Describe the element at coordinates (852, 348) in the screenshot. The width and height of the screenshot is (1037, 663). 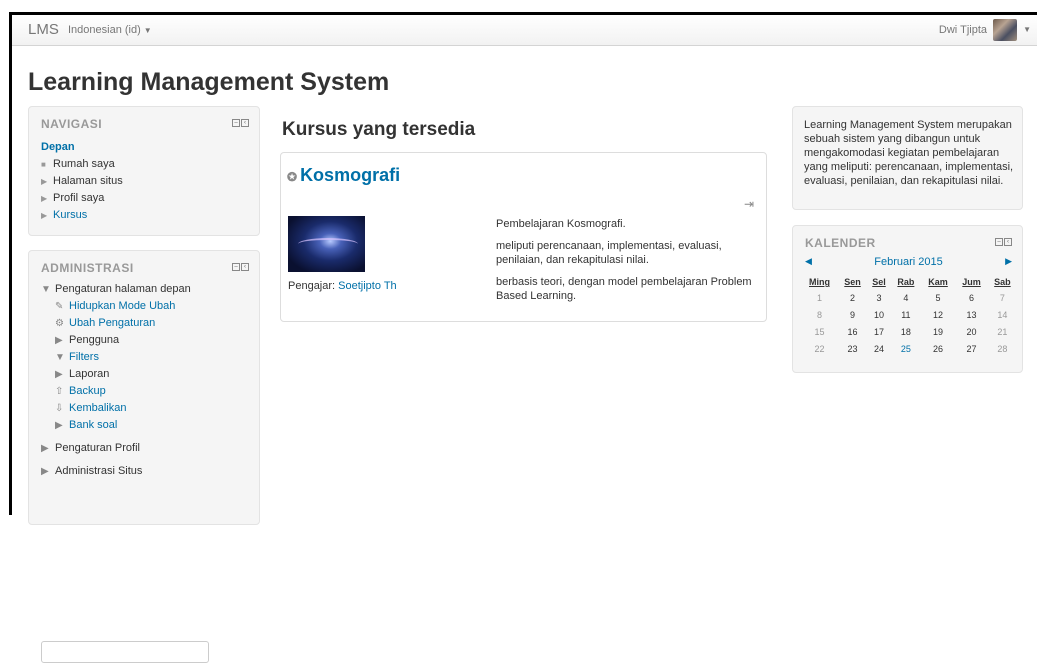
I see `calendar-day: 23` at that location.